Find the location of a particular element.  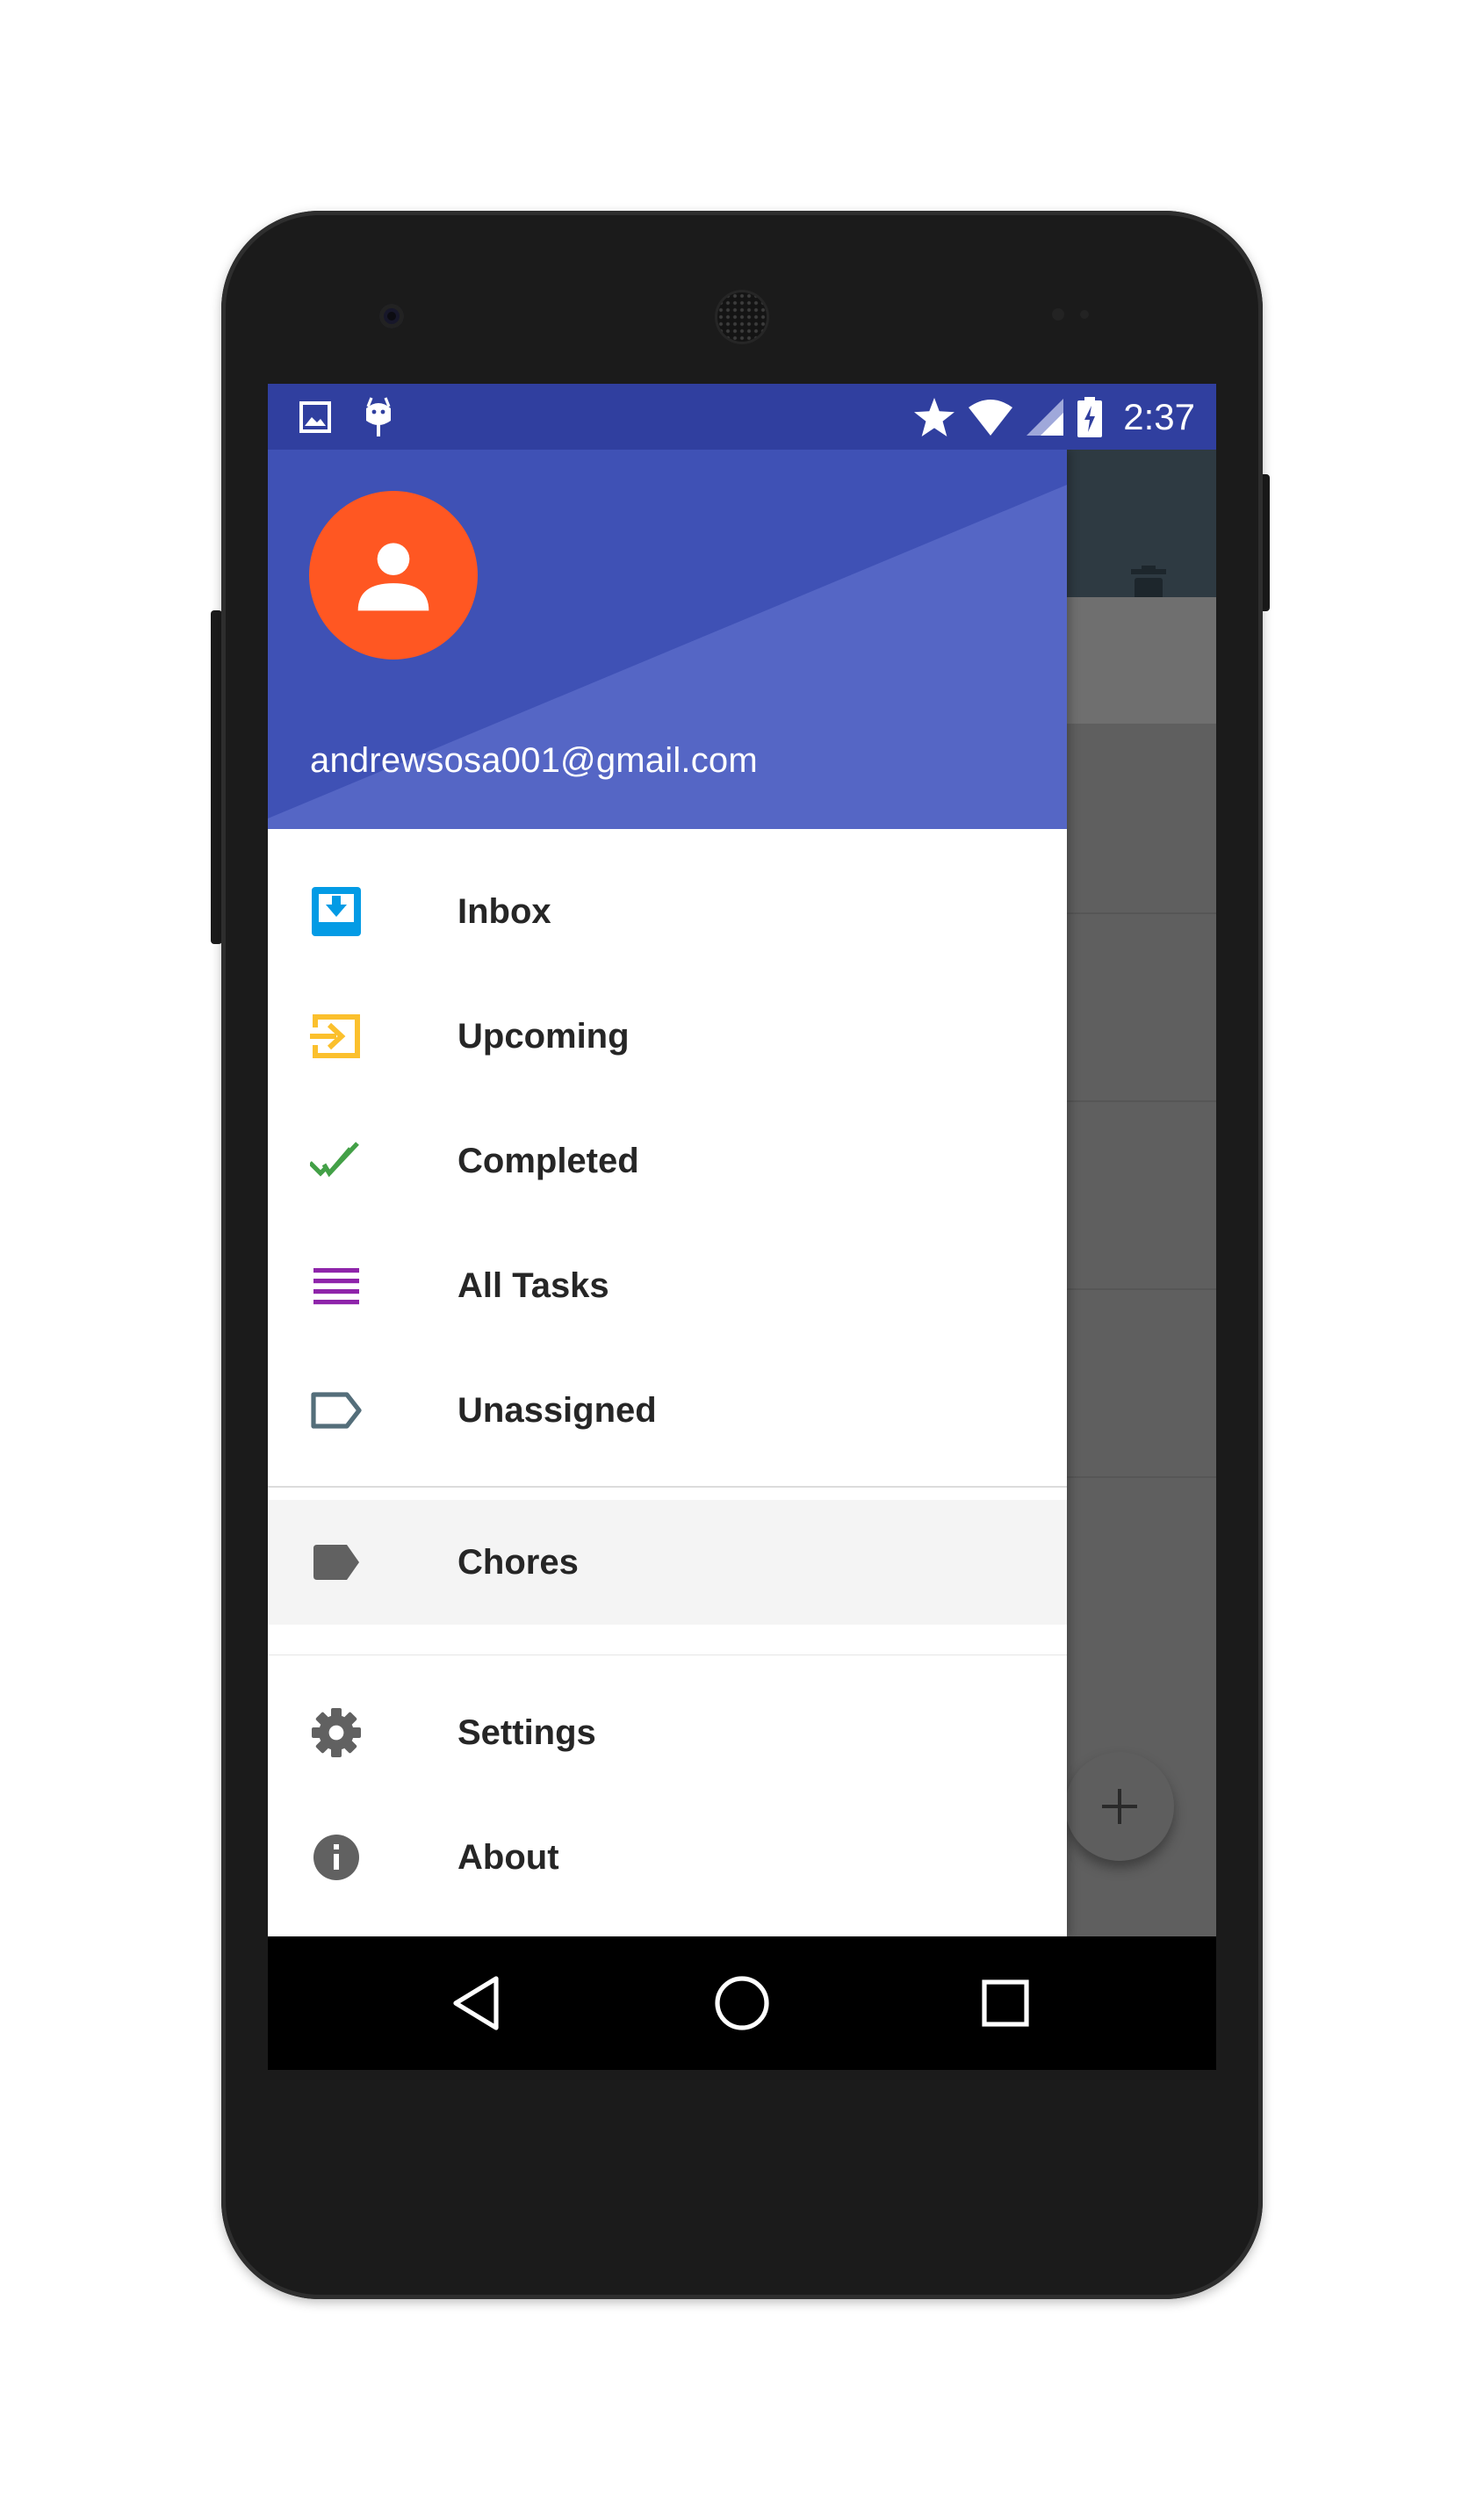

upcoming-icon is located at coordinates (335, 1036).